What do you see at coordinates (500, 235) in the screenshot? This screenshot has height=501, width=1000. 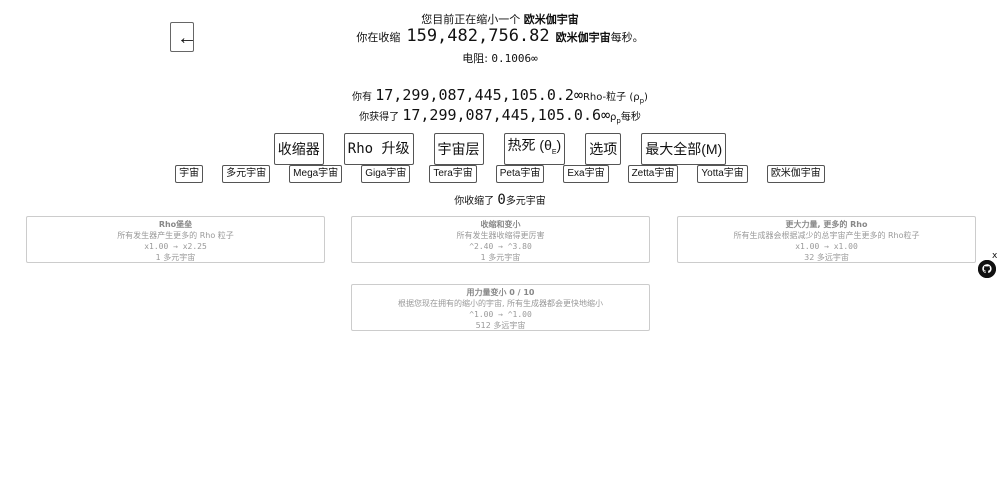 I see `upgrade-desc: 所有发生器收缩得更厉害` at bounding box center [500, 235].